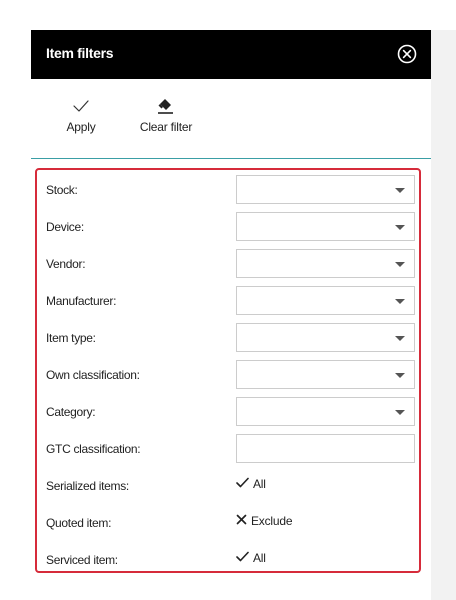 The image size is (456, 600). Describe the element at coordinates (81, 115) in the screenshot. I see `apply-button: Apply` at that location.